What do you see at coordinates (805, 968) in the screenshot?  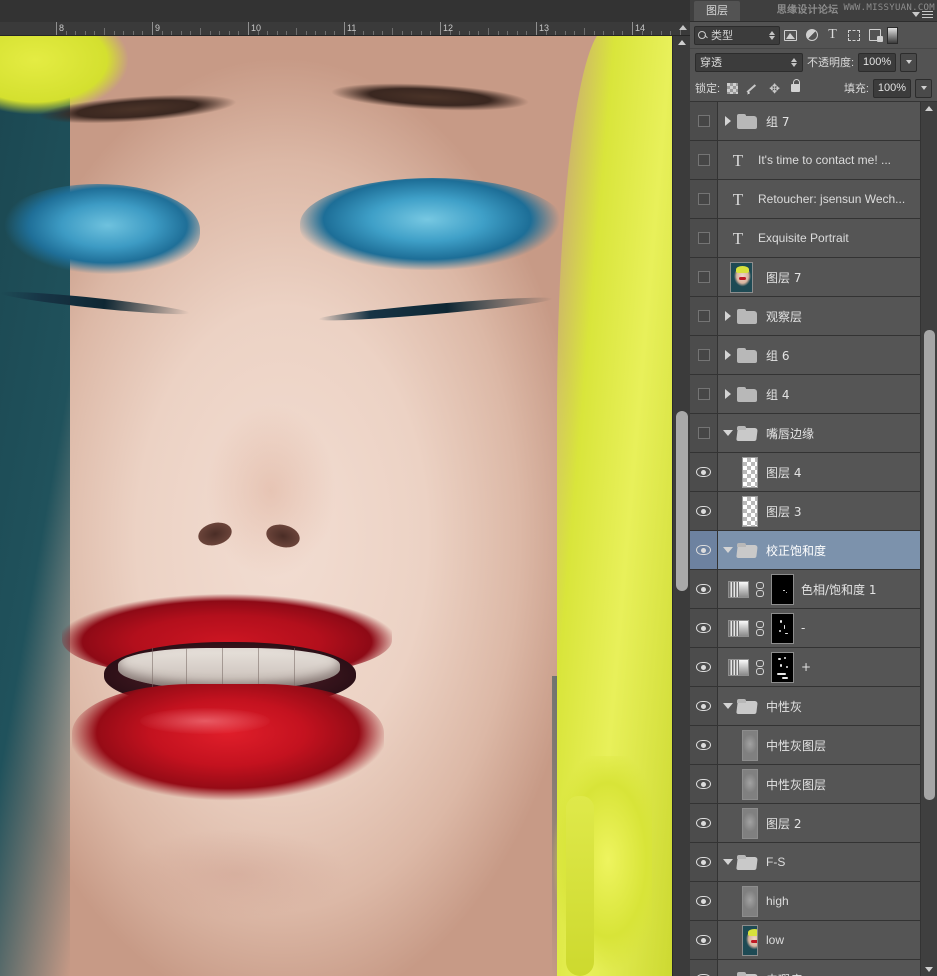 I see `table-row: 去瑕疵` at bounding box center [805, 968].